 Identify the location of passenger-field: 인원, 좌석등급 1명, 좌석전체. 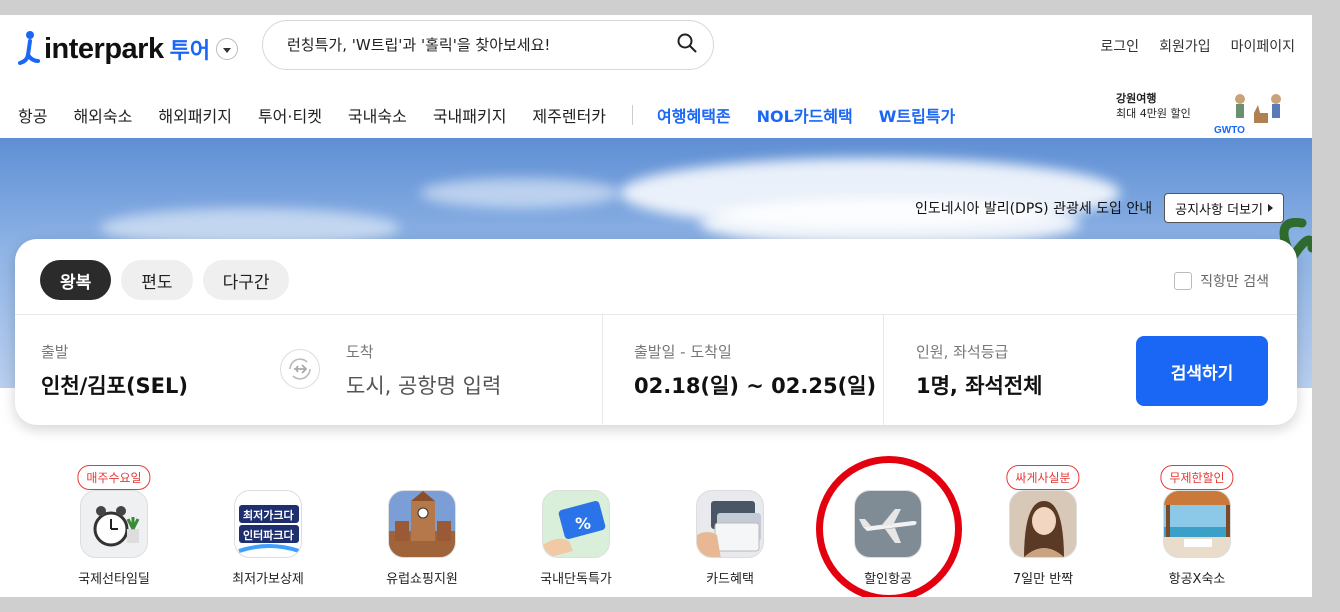
(1010, 370).